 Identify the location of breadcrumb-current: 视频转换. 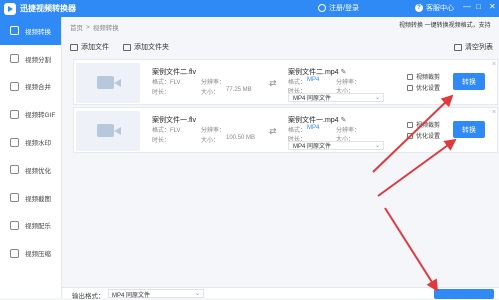
(105, 28).